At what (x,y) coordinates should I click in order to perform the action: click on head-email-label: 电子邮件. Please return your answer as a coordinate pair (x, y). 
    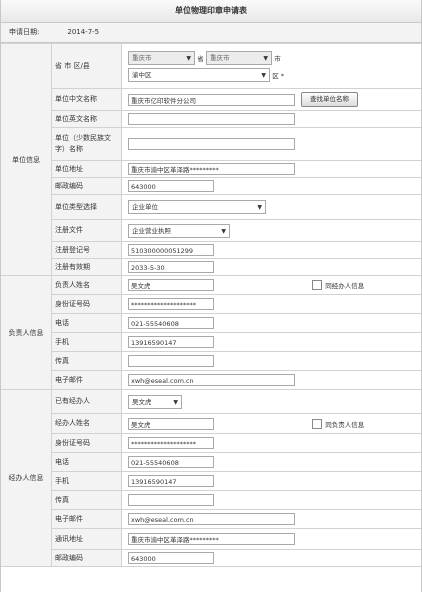
    Looking at the image, I should click on (86, 380).